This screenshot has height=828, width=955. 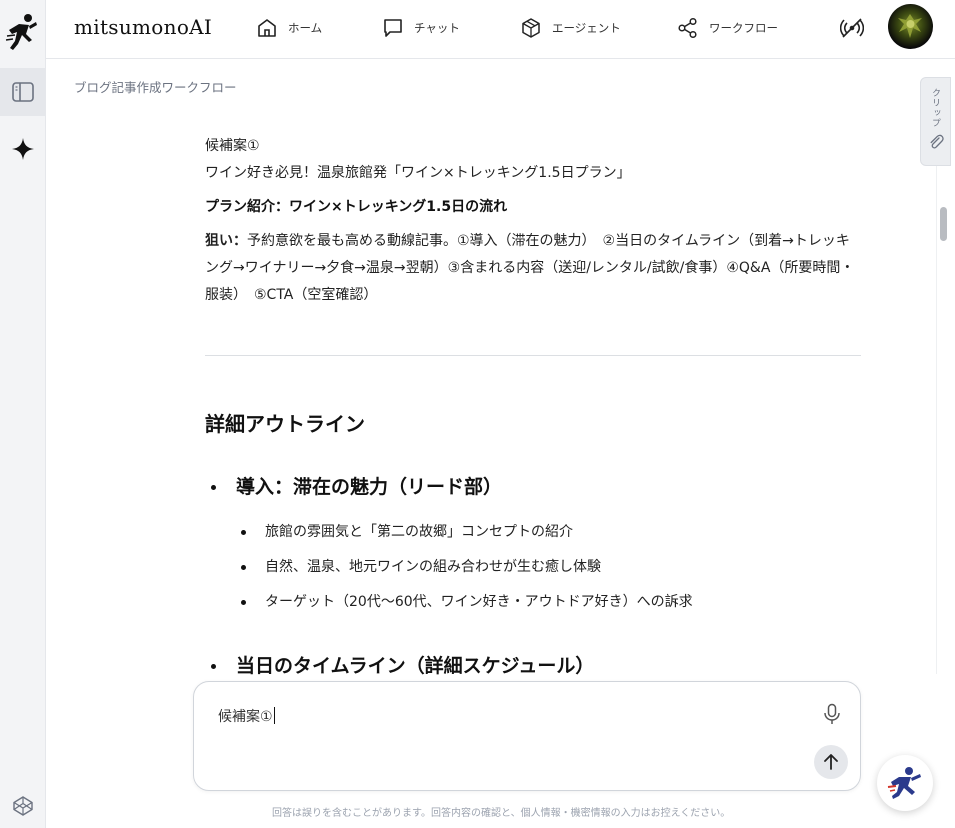 I want to click on arrow-up-icon, so click(x=831, y=762).